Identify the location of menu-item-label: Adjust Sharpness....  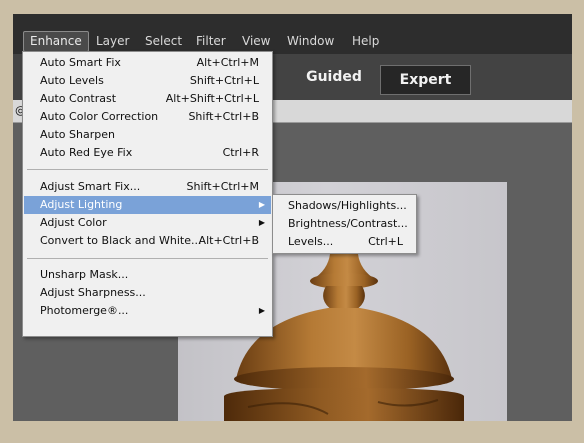
(93, 292).